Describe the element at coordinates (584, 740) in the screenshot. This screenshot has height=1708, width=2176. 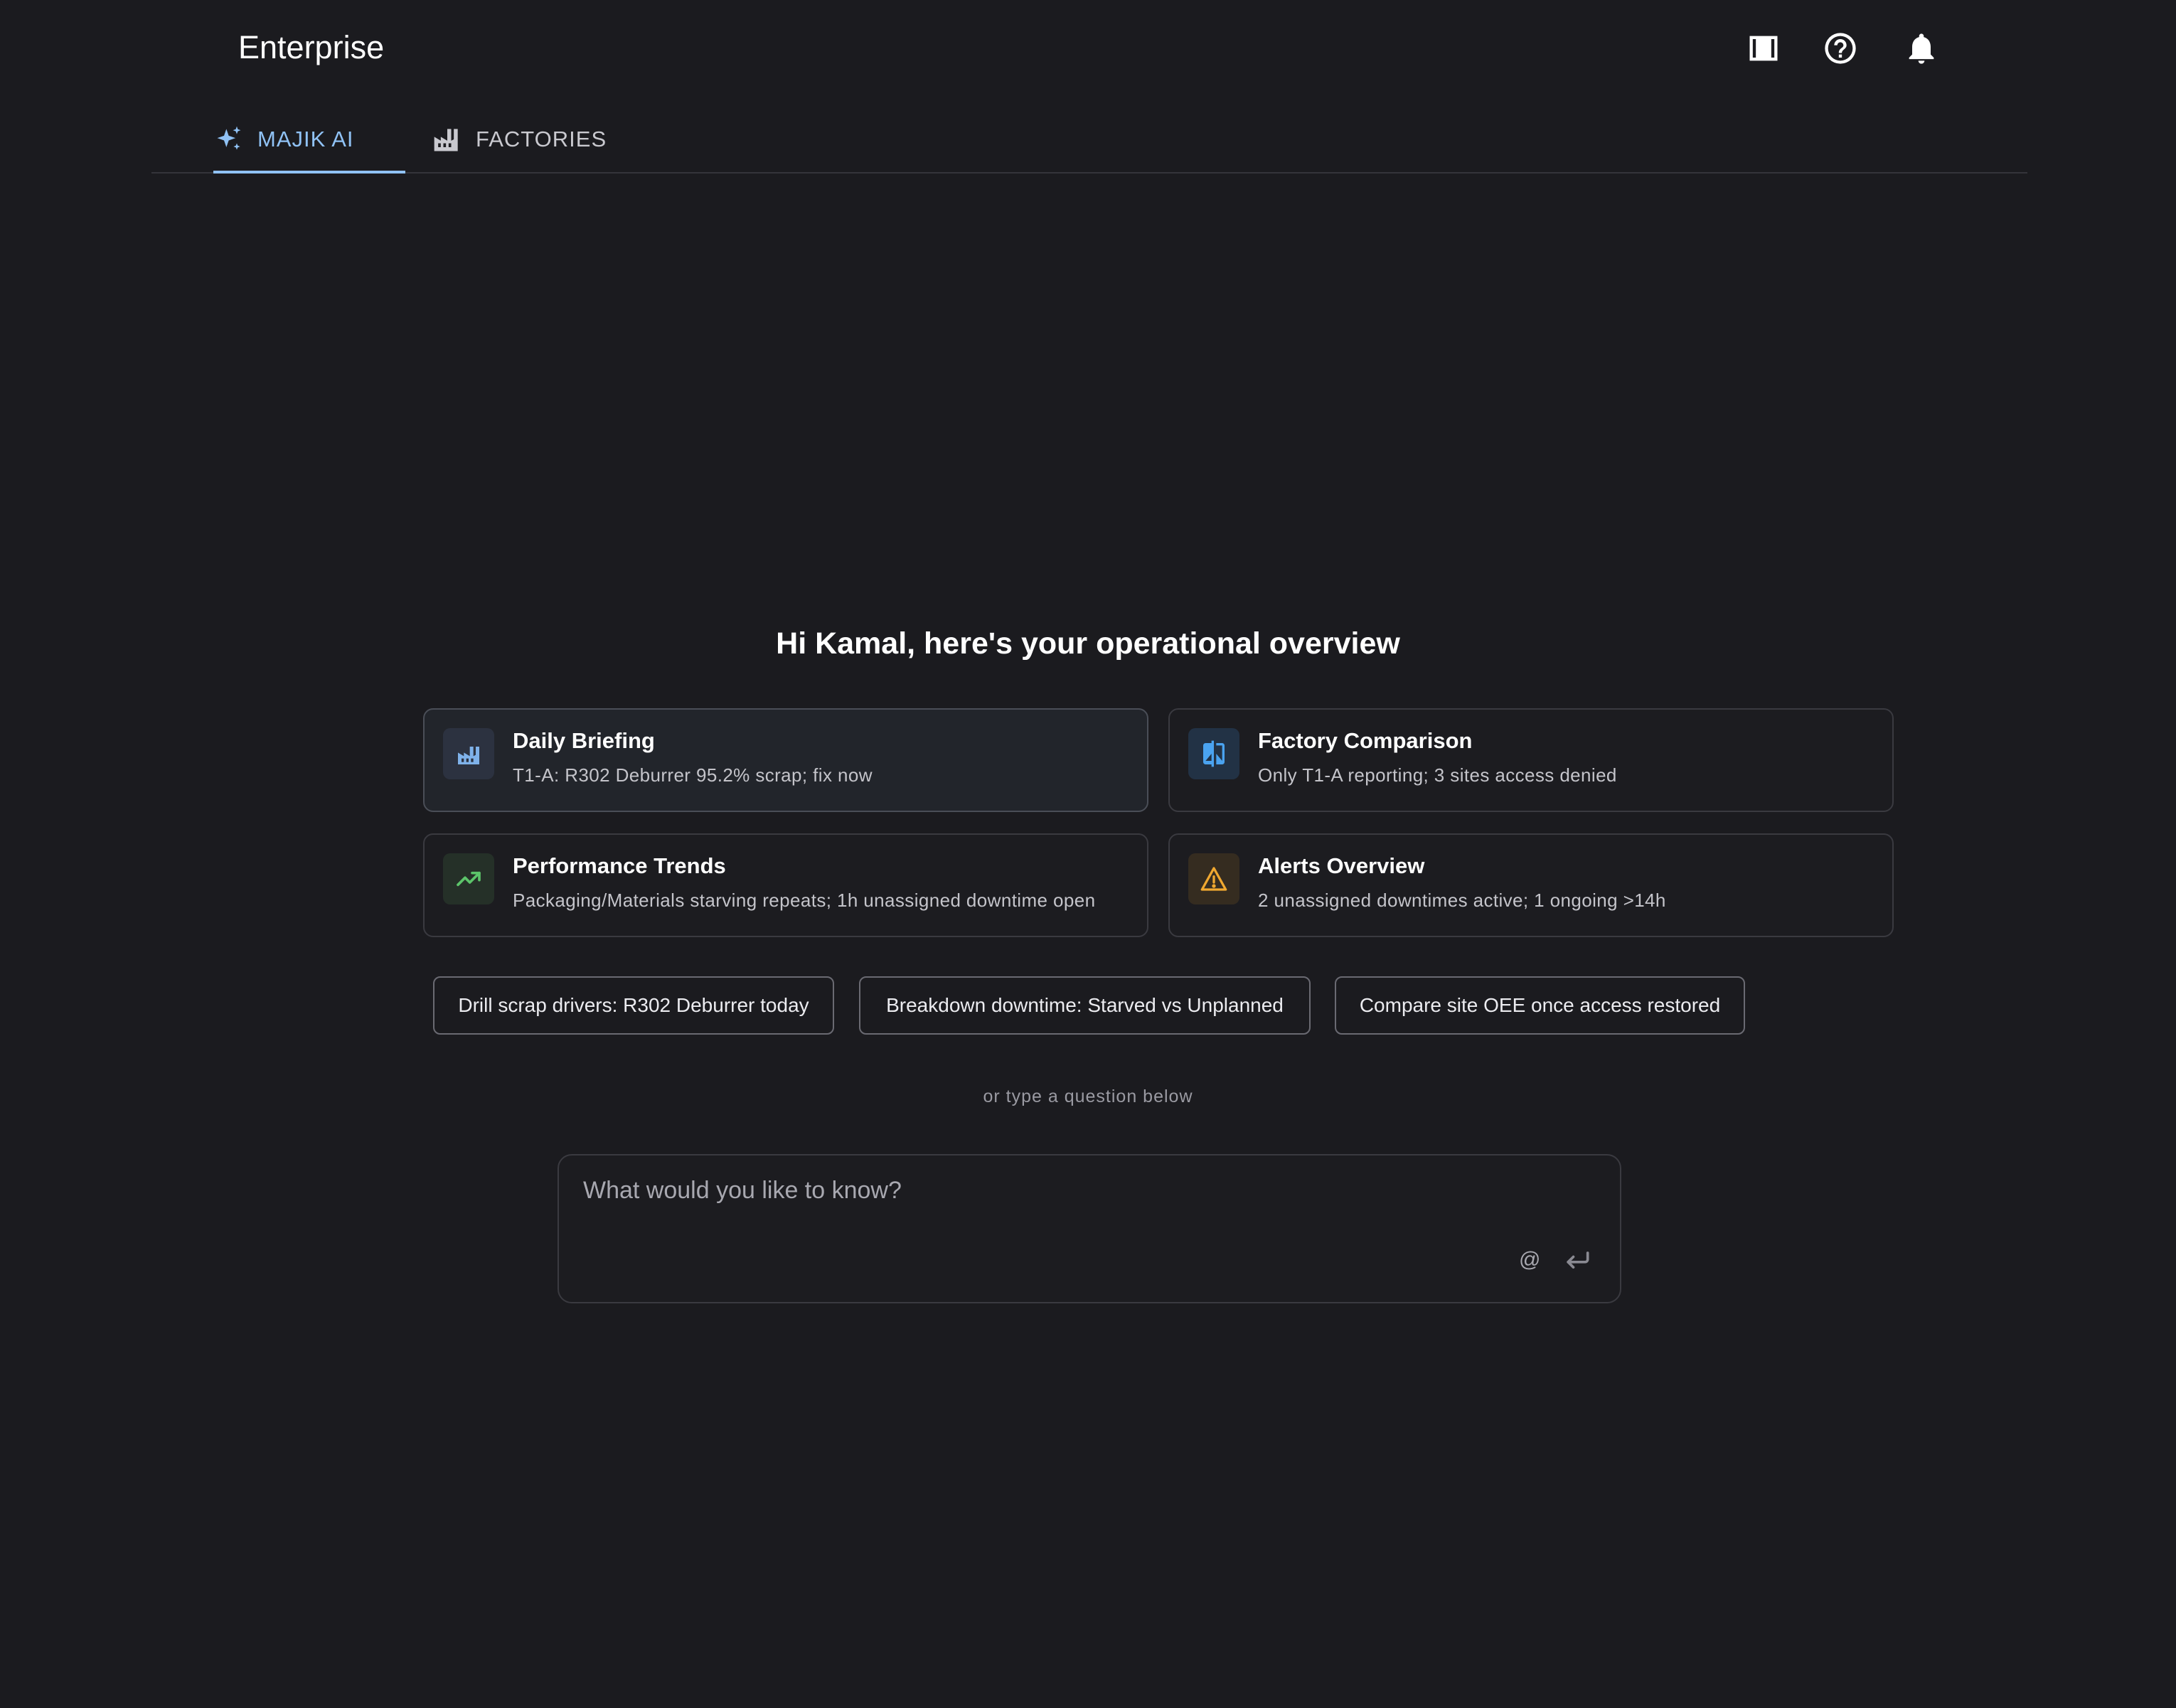
I see `card-title: Daily Briefing` at that location.